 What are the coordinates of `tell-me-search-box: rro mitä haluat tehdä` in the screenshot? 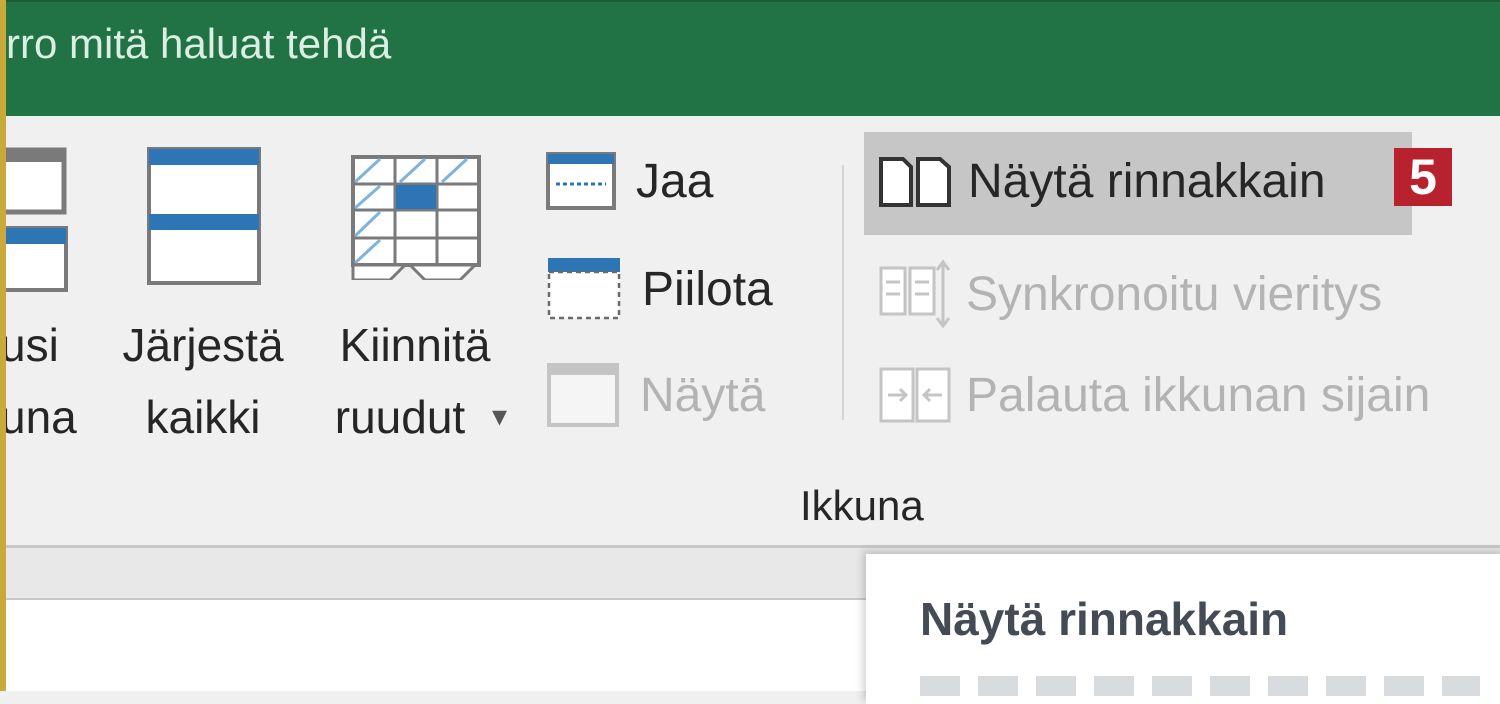 It's located at (198, 44).